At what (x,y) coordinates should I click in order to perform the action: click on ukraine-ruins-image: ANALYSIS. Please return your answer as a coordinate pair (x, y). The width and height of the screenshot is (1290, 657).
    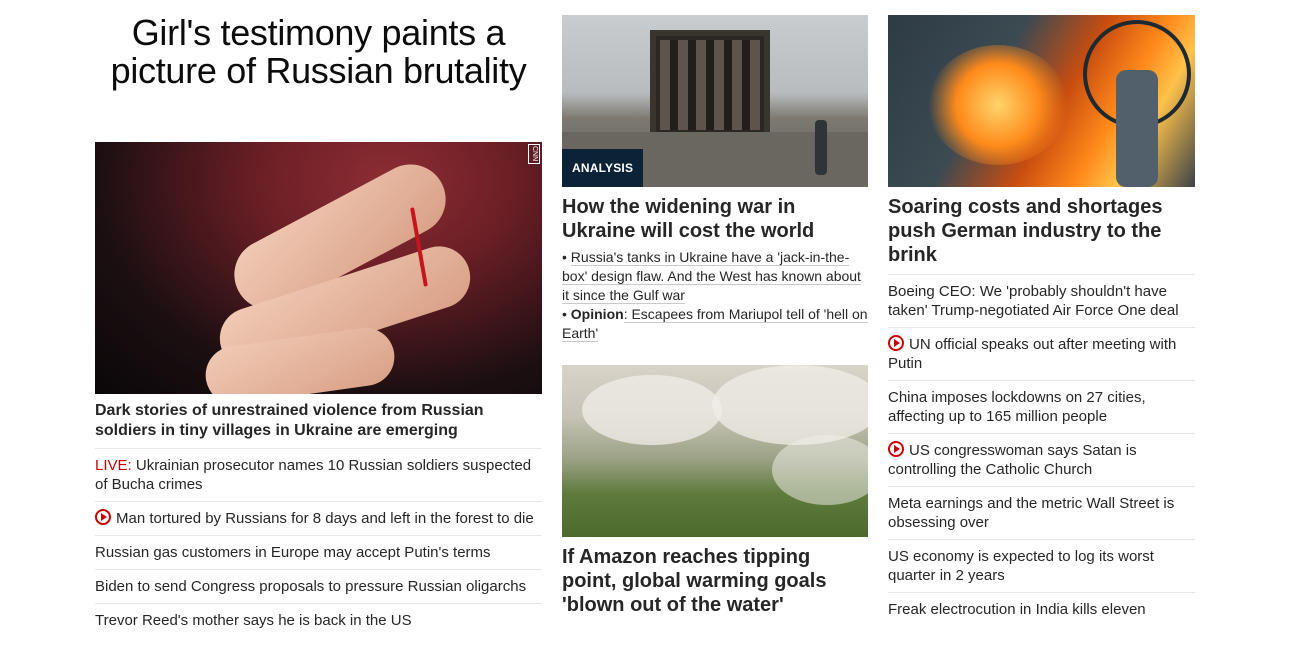
    Looking at the image, I should click on (715, 101).